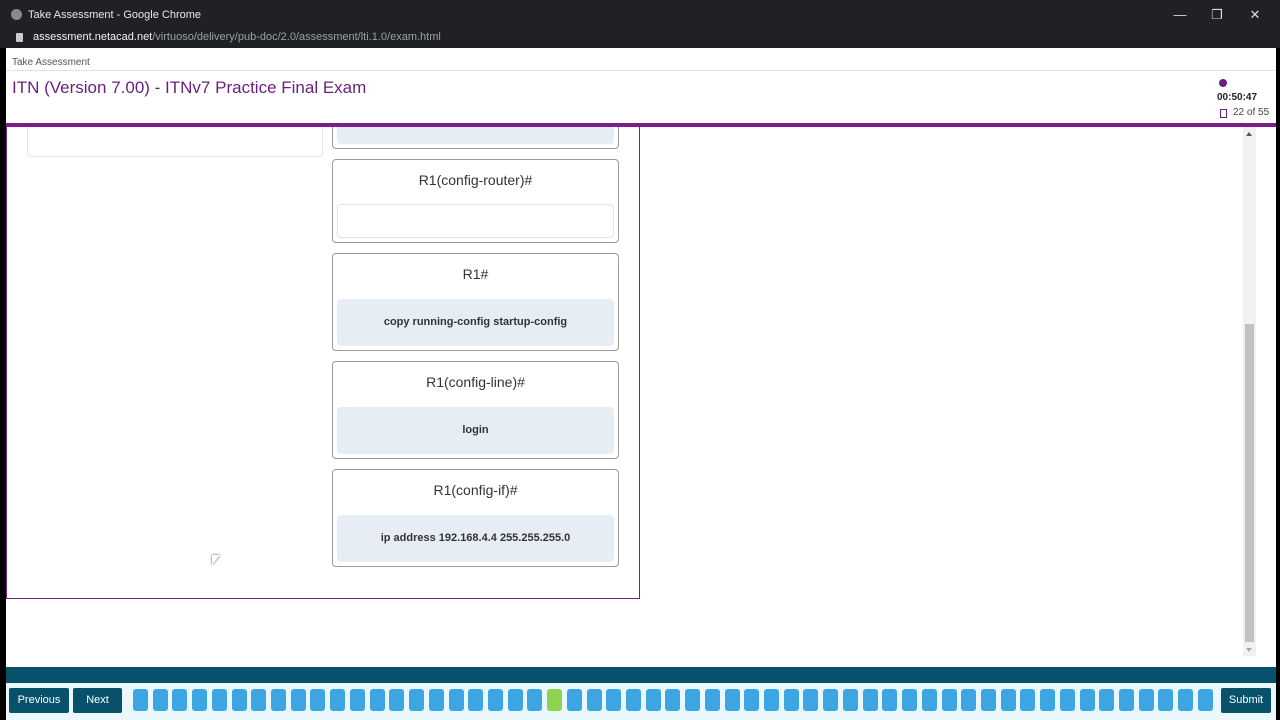 The height and width of the screenshot is (720, 1280). What do you see at coordinates (93, 37) in the screenshot?
I see `url-domain: assessment.netacad.net` at bounding box center [93, 37].